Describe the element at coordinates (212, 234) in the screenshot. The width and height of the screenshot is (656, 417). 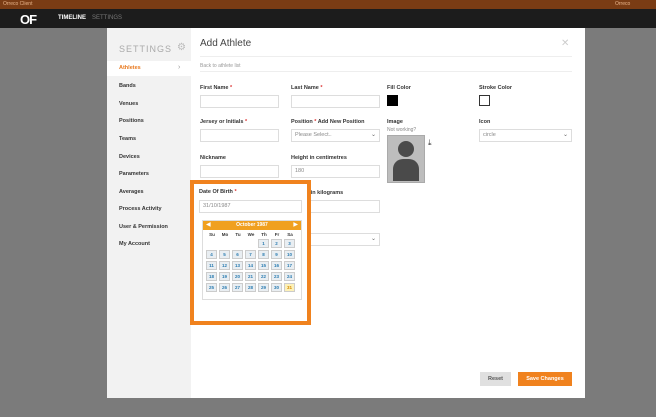
I see `weekday-label: Su` at that location.